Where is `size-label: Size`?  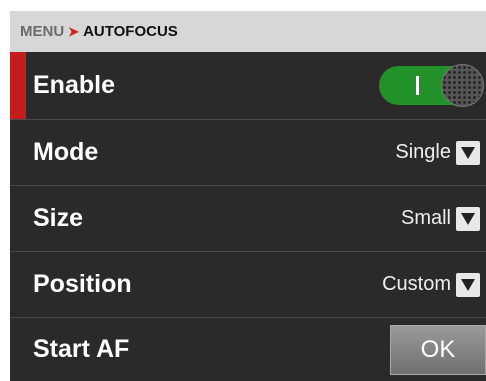
size-label: Size is located at coordinates (58, 218).